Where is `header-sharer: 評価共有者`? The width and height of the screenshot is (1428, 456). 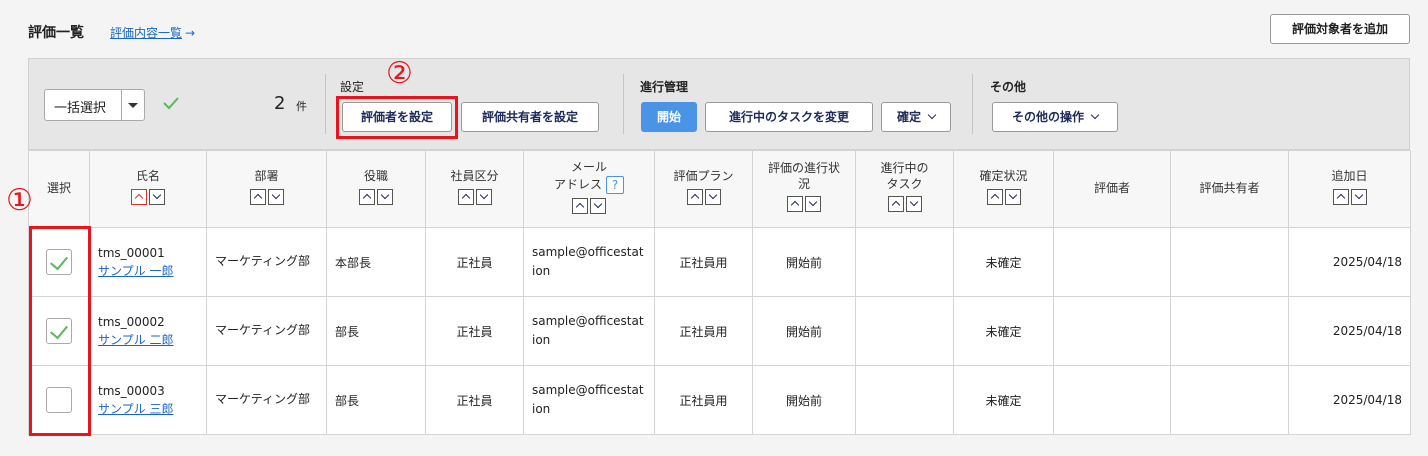
header-sharer: 評価共有者 is located at coordinates (1229, 189).